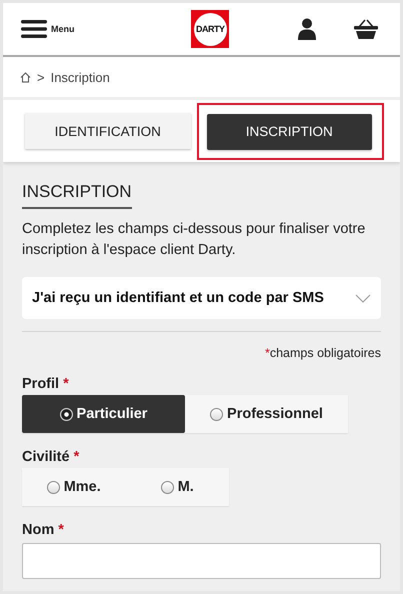 Image resolution: width=403 pixels, height=594 pixels. Describe the element at coordinates (47, 29) in the screenshot. I see `menu-button: Menu` at that location.